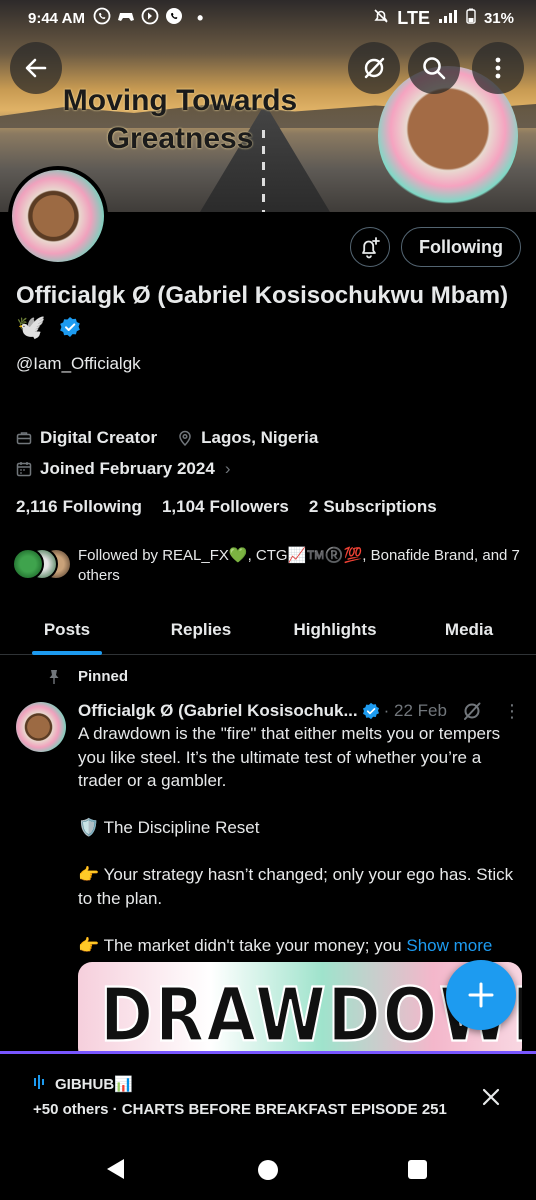 This screenshot has width=536, height=1200. Describe the element at coordinates (103, 676) in the screenshot. I see `pinned-label: Pinned` at that location.